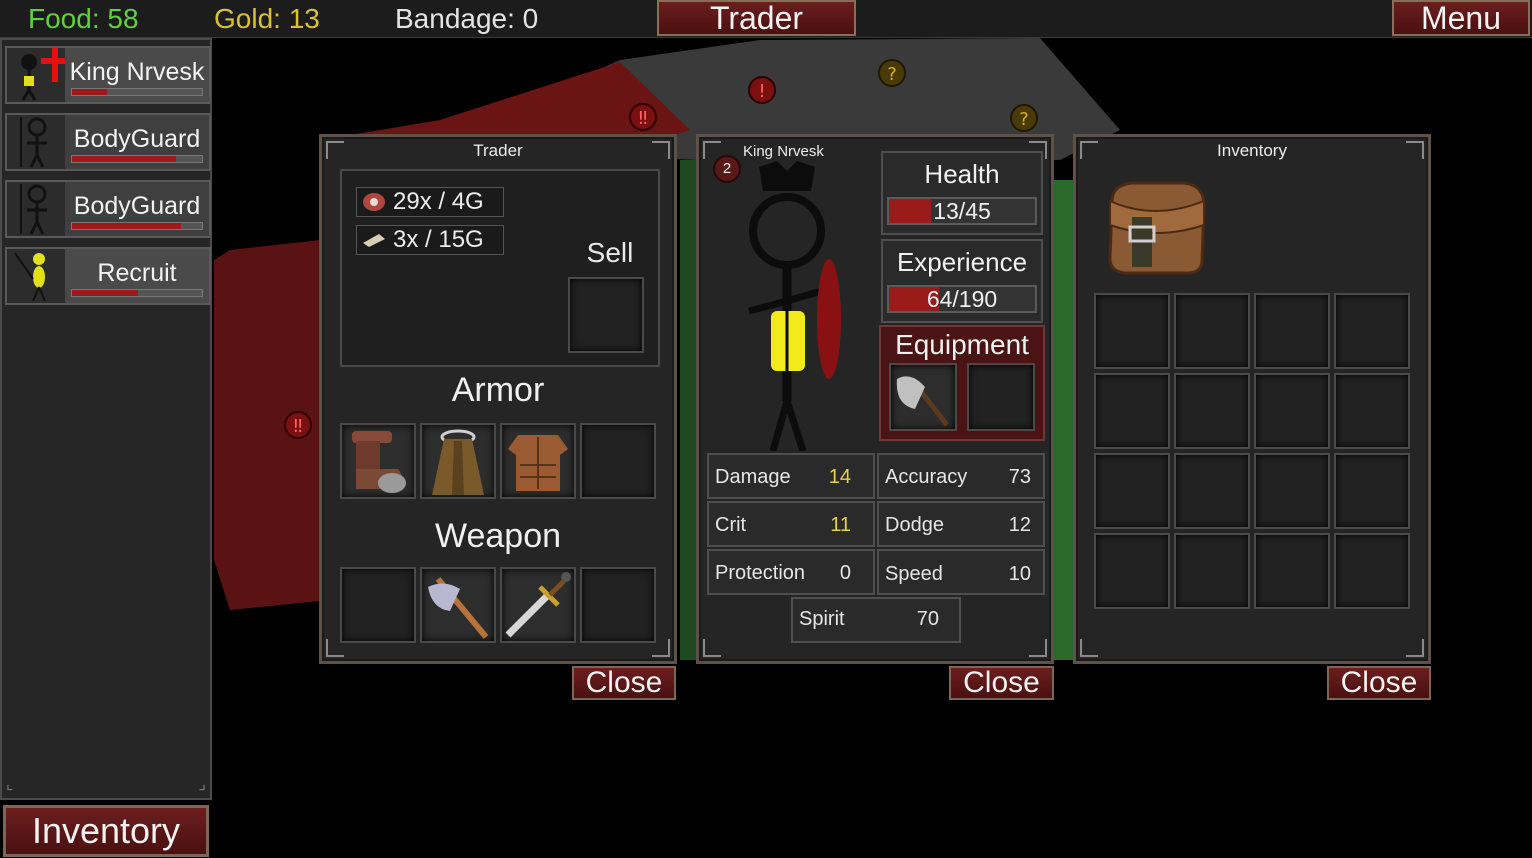  Describe the element at coordinates (267, 18) in the screenshot. I see `gold-counter: Gold: 13` at that location.